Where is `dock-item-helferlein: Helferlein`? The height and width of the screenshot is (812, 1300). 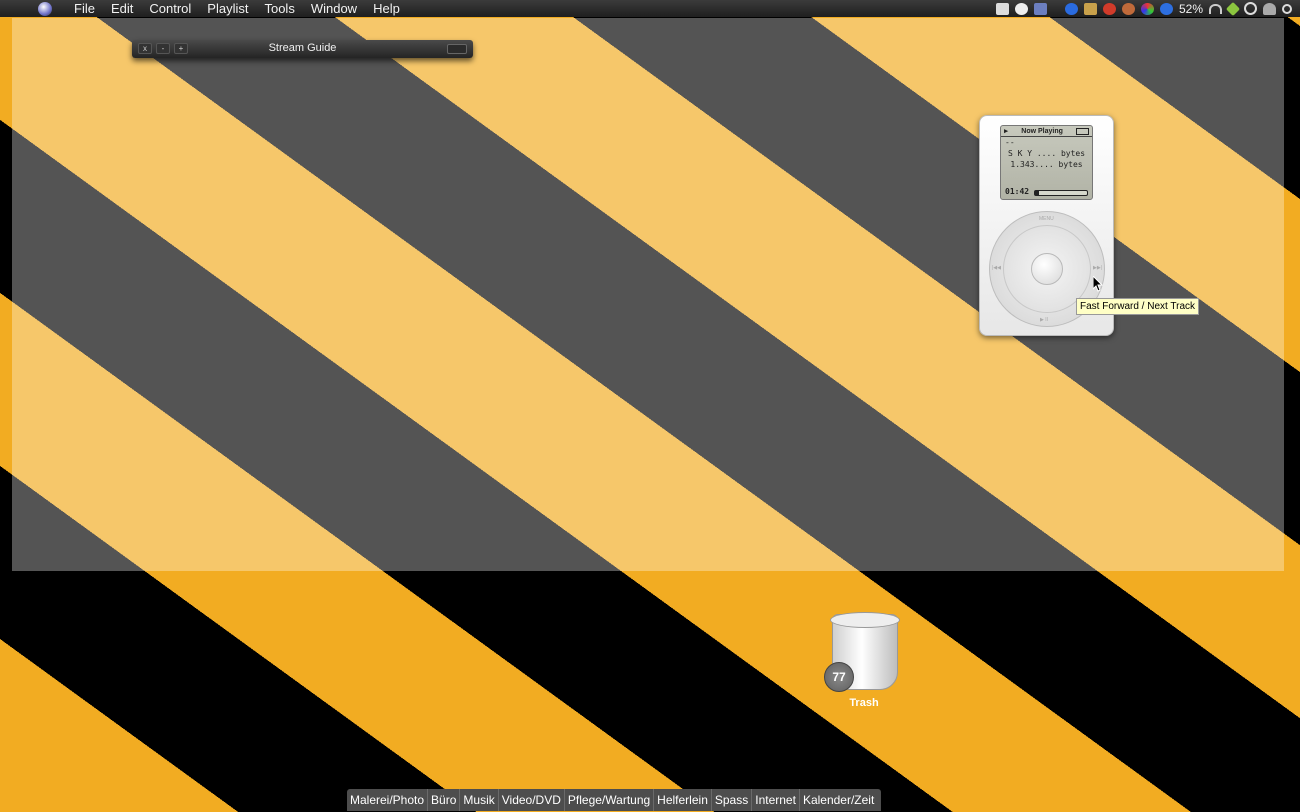
dock-item-helferlein: Helferlein is located at coordinates (683, 800).